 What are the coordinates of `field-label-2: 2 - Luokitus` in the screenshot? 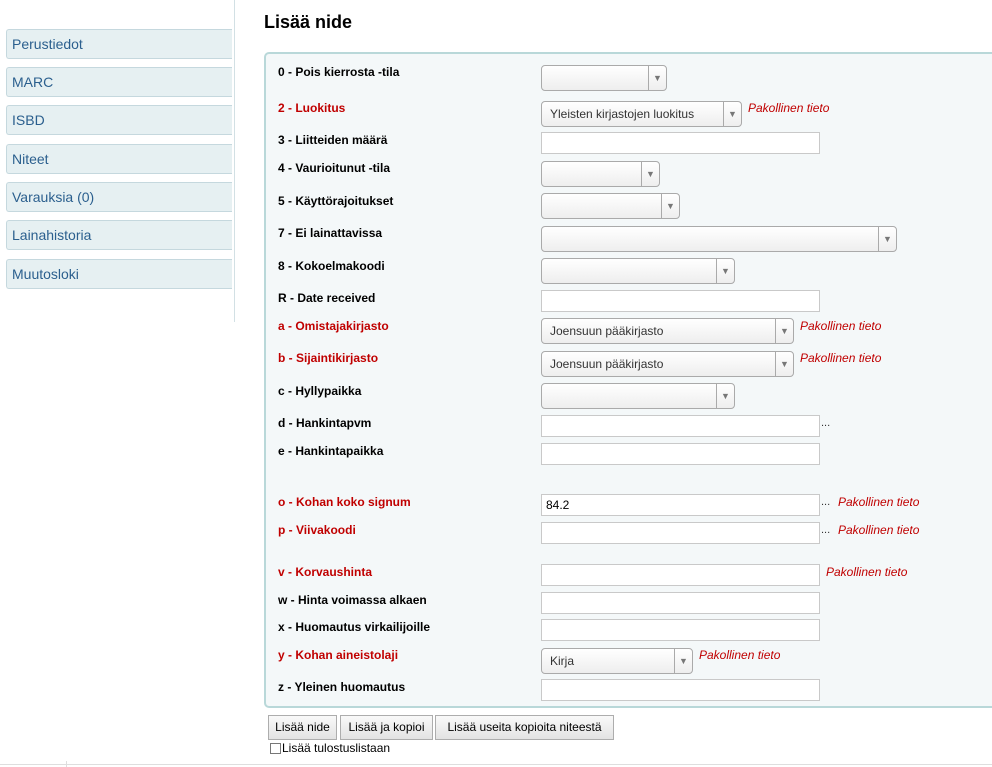 It's located at (312, 108).